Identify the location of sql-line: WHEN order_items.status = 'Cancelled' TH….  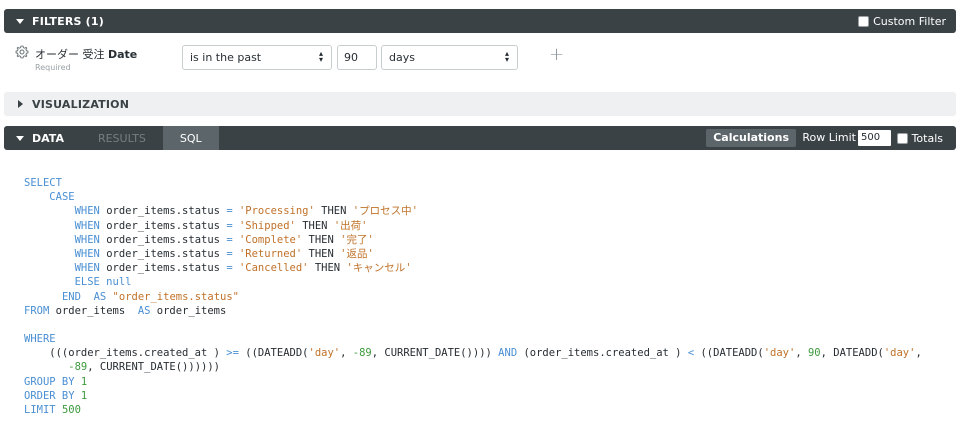
(473, 268).